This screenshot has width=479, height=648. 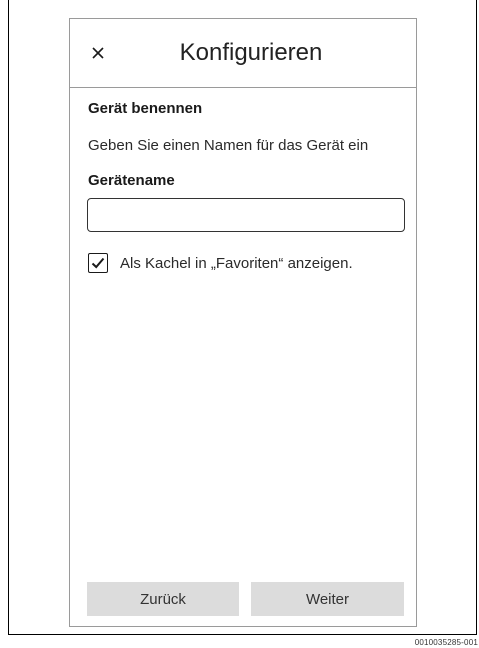 I want to click on screen-header: Konfigurieren, so click(x=243, y=53).